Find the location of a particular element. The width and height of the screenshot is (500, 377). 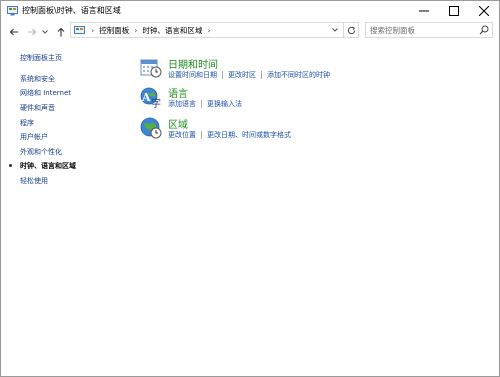

arrow-right-icon is located at coordinates (31, 31).